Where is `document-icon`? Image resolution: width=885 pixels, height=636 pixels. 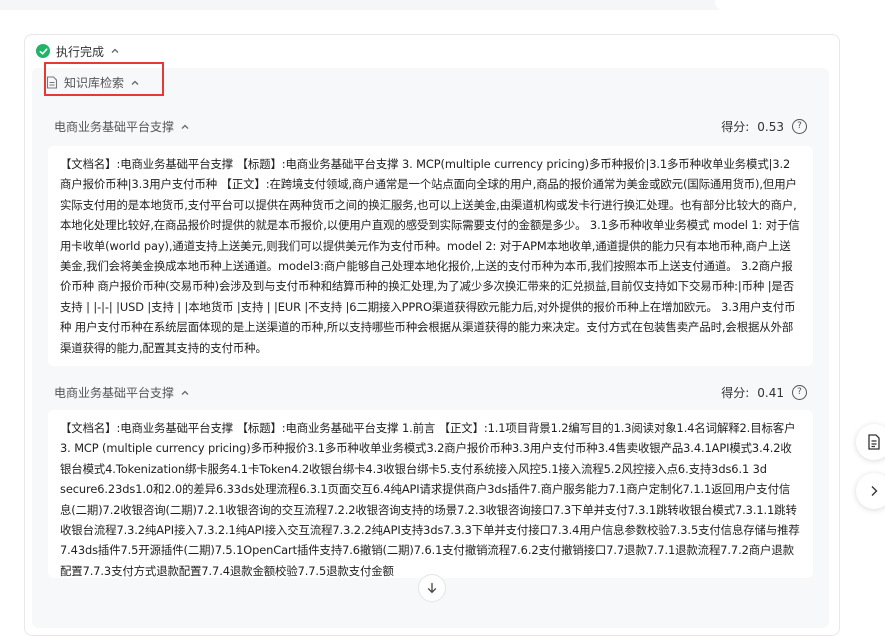
document-icon is located at coordinates (52, 82).